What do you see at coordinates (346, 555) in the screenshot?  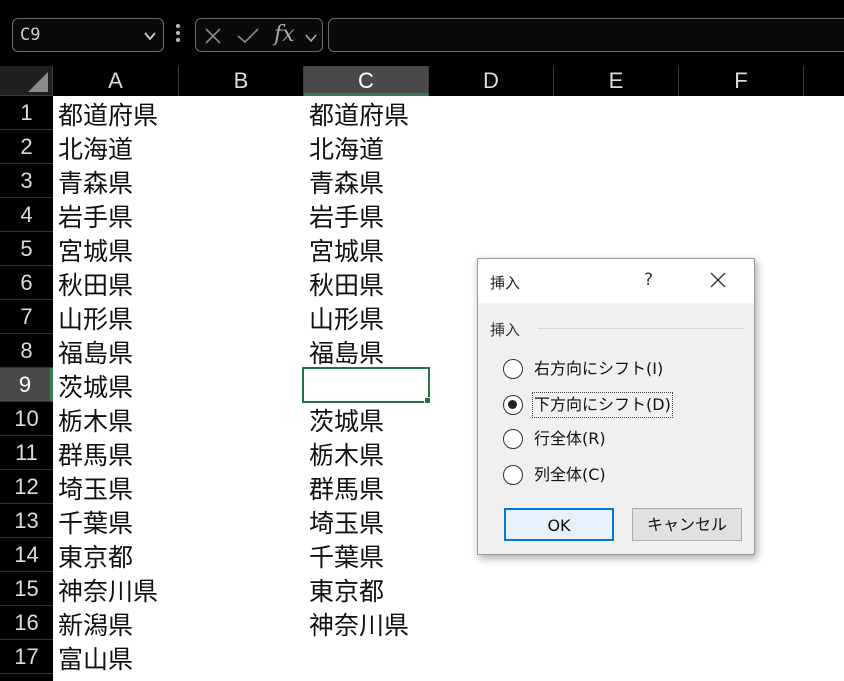 I see `cell-c14: 千葉県` at bounding box center [346, 555].